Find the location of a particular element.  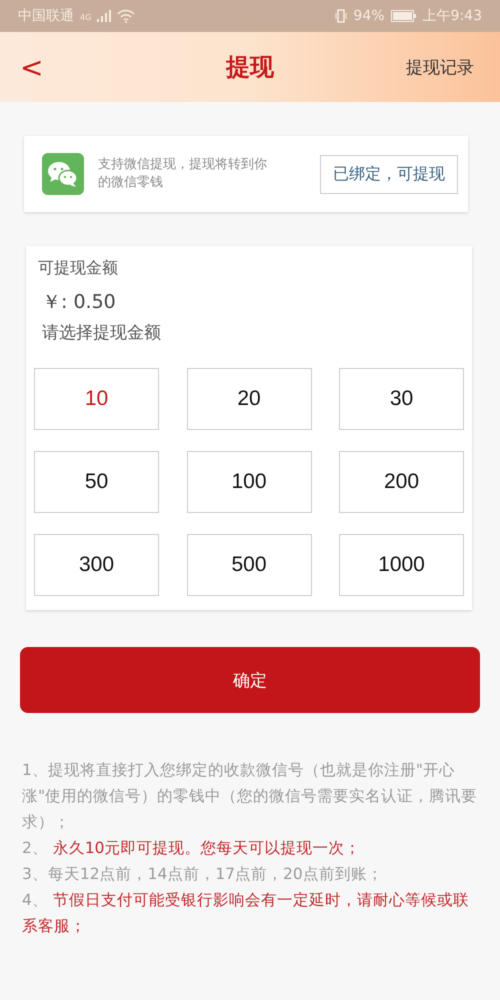

signal-icon is located at coordinates (104, 16).